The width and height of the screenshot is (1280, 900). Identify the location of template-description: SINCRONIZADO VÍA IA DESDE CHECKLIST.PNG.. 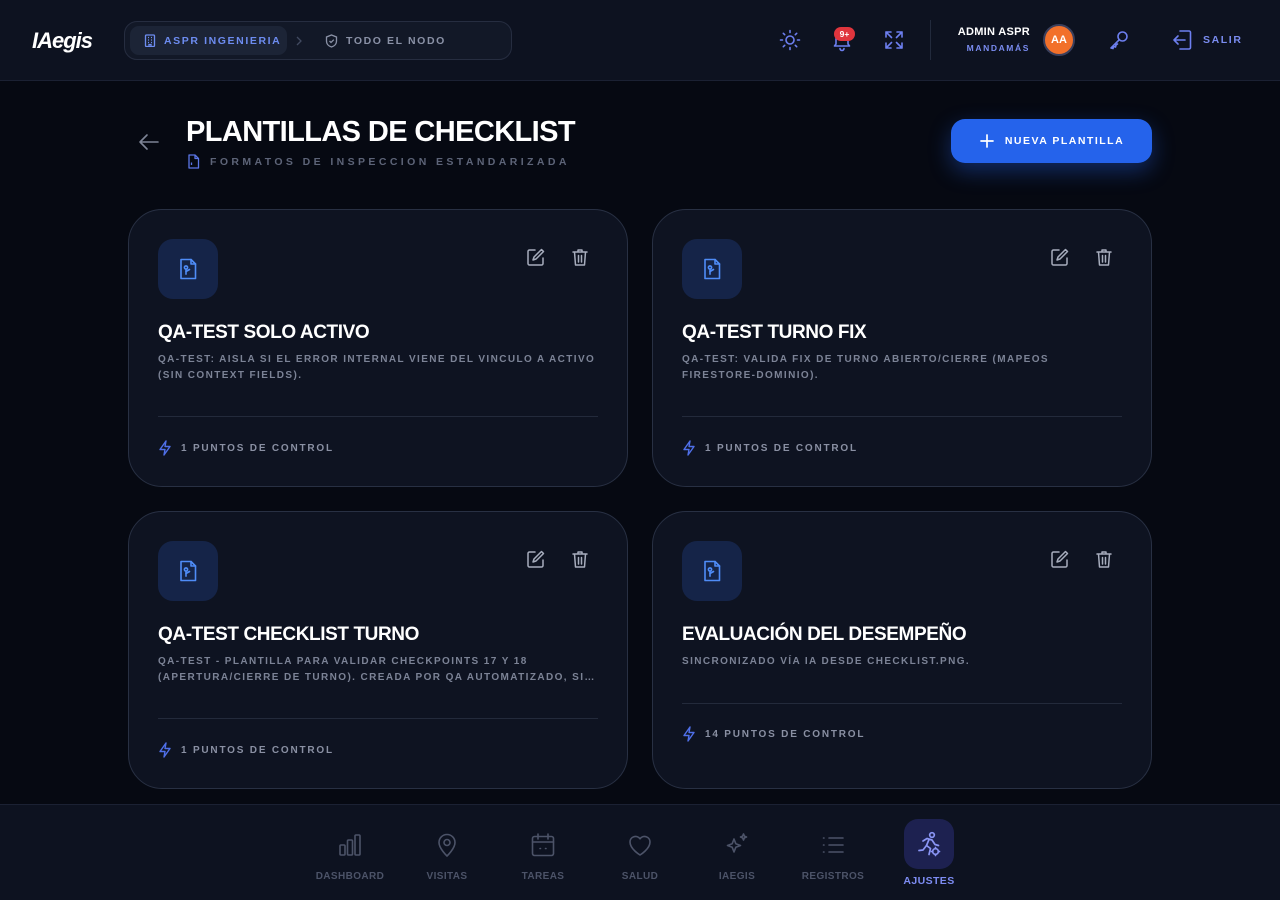
(826, 661).